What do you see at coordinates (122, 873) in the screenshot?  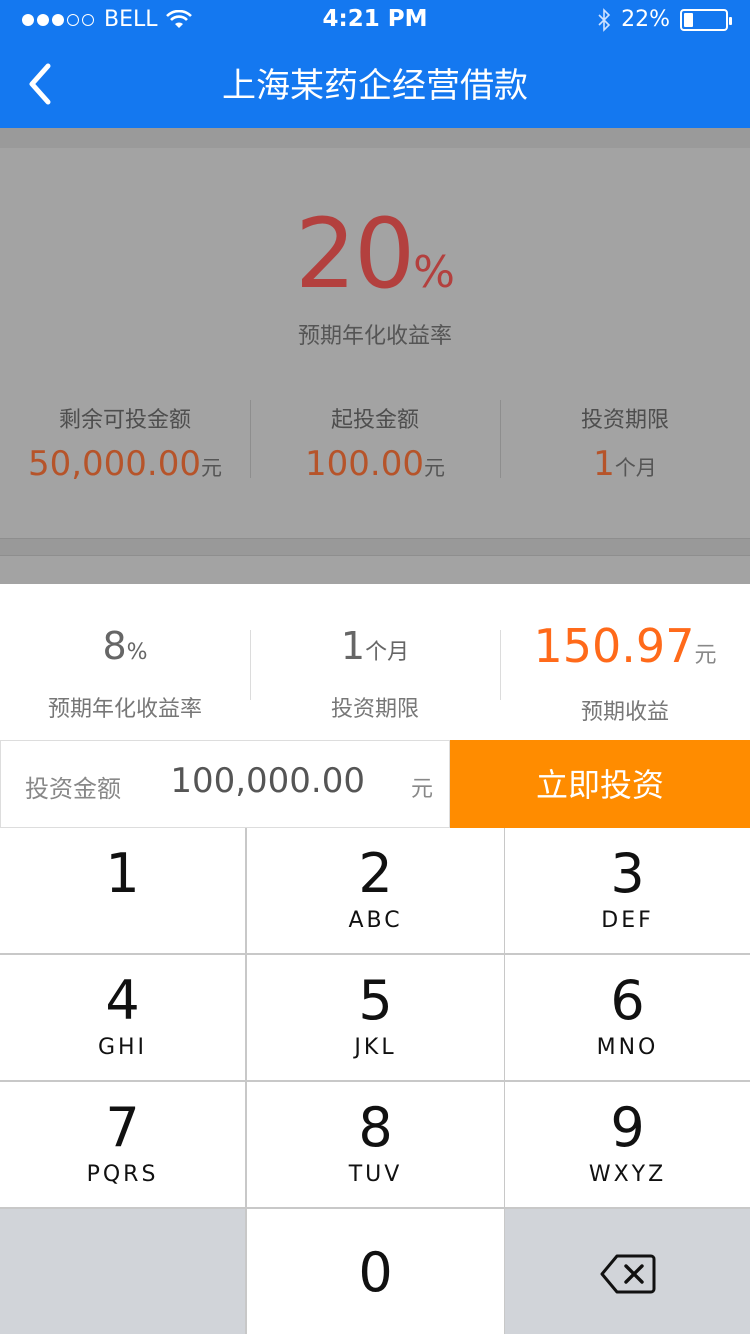 I see `key-digit: 1` at bounding box center [122, 873].